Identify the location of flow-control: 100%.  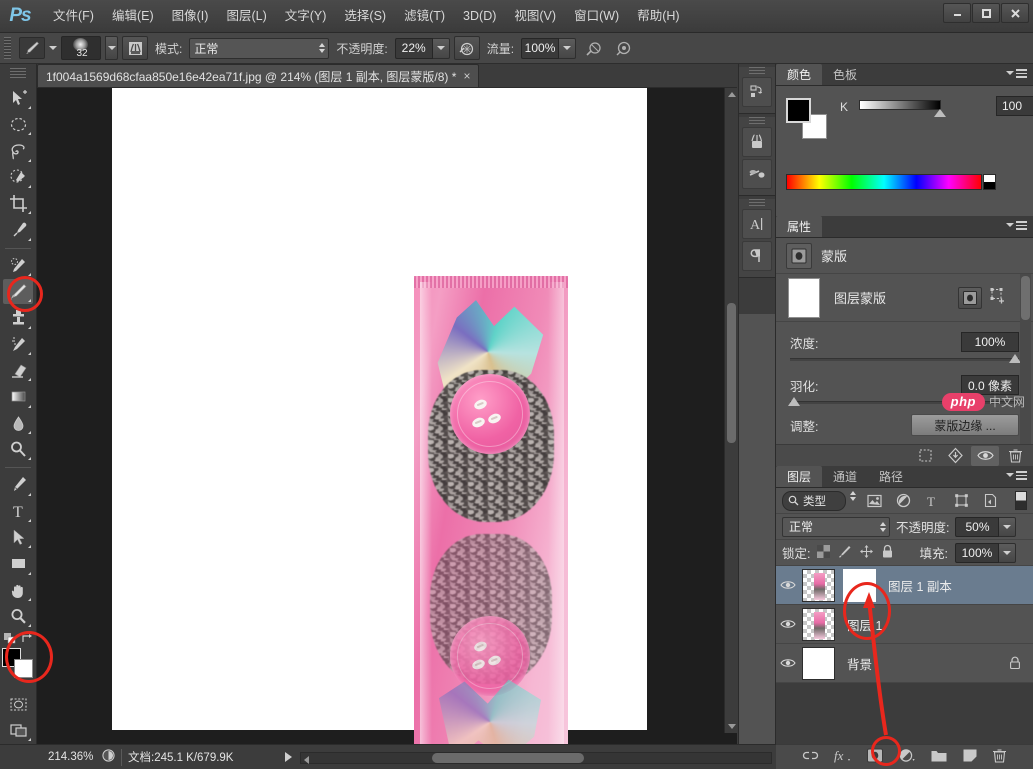
(549, 48).